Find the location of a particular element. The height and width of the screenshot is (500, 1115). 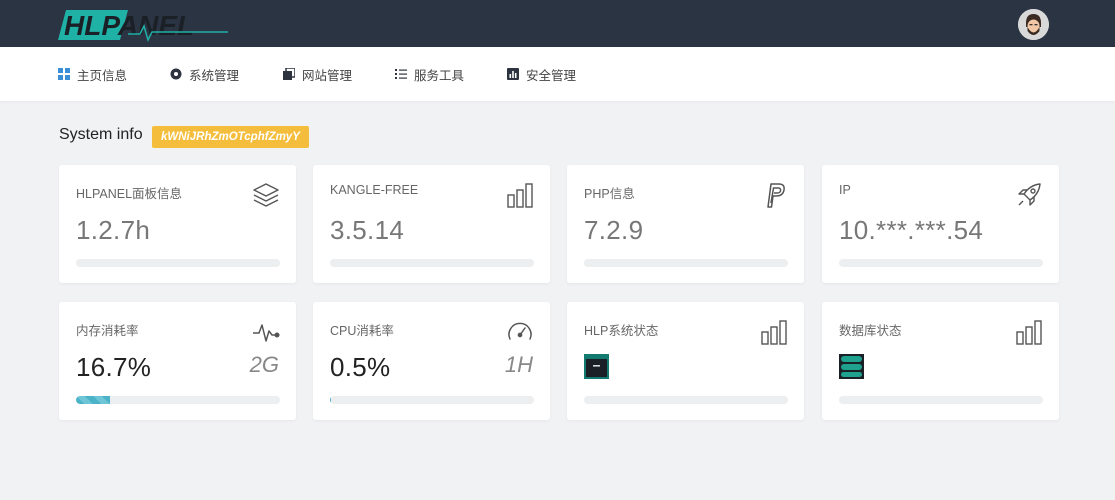

nav-item-home-info: 主页信息 is located at coordinates (92, 74).